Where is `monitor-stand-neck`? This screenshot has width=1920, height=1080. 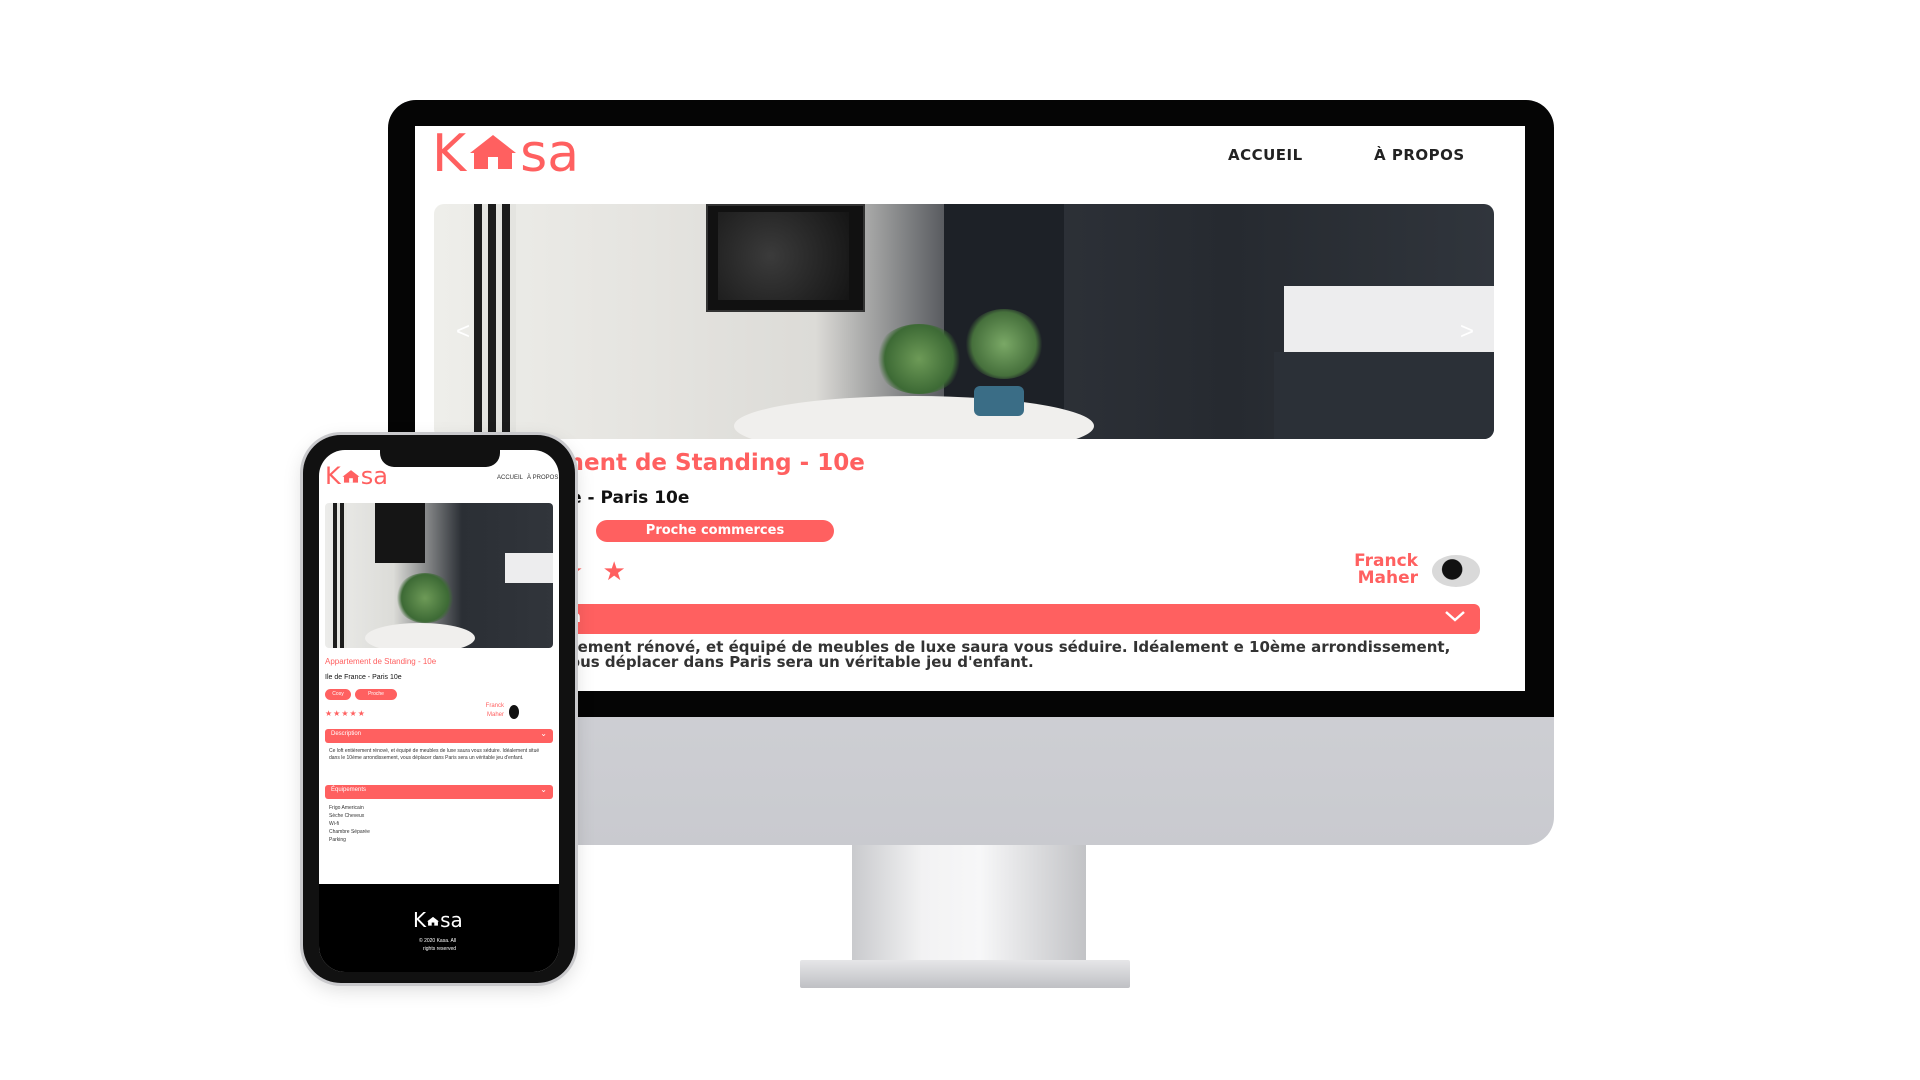
monitor-stand-neck is located at coordinates (969, 905).